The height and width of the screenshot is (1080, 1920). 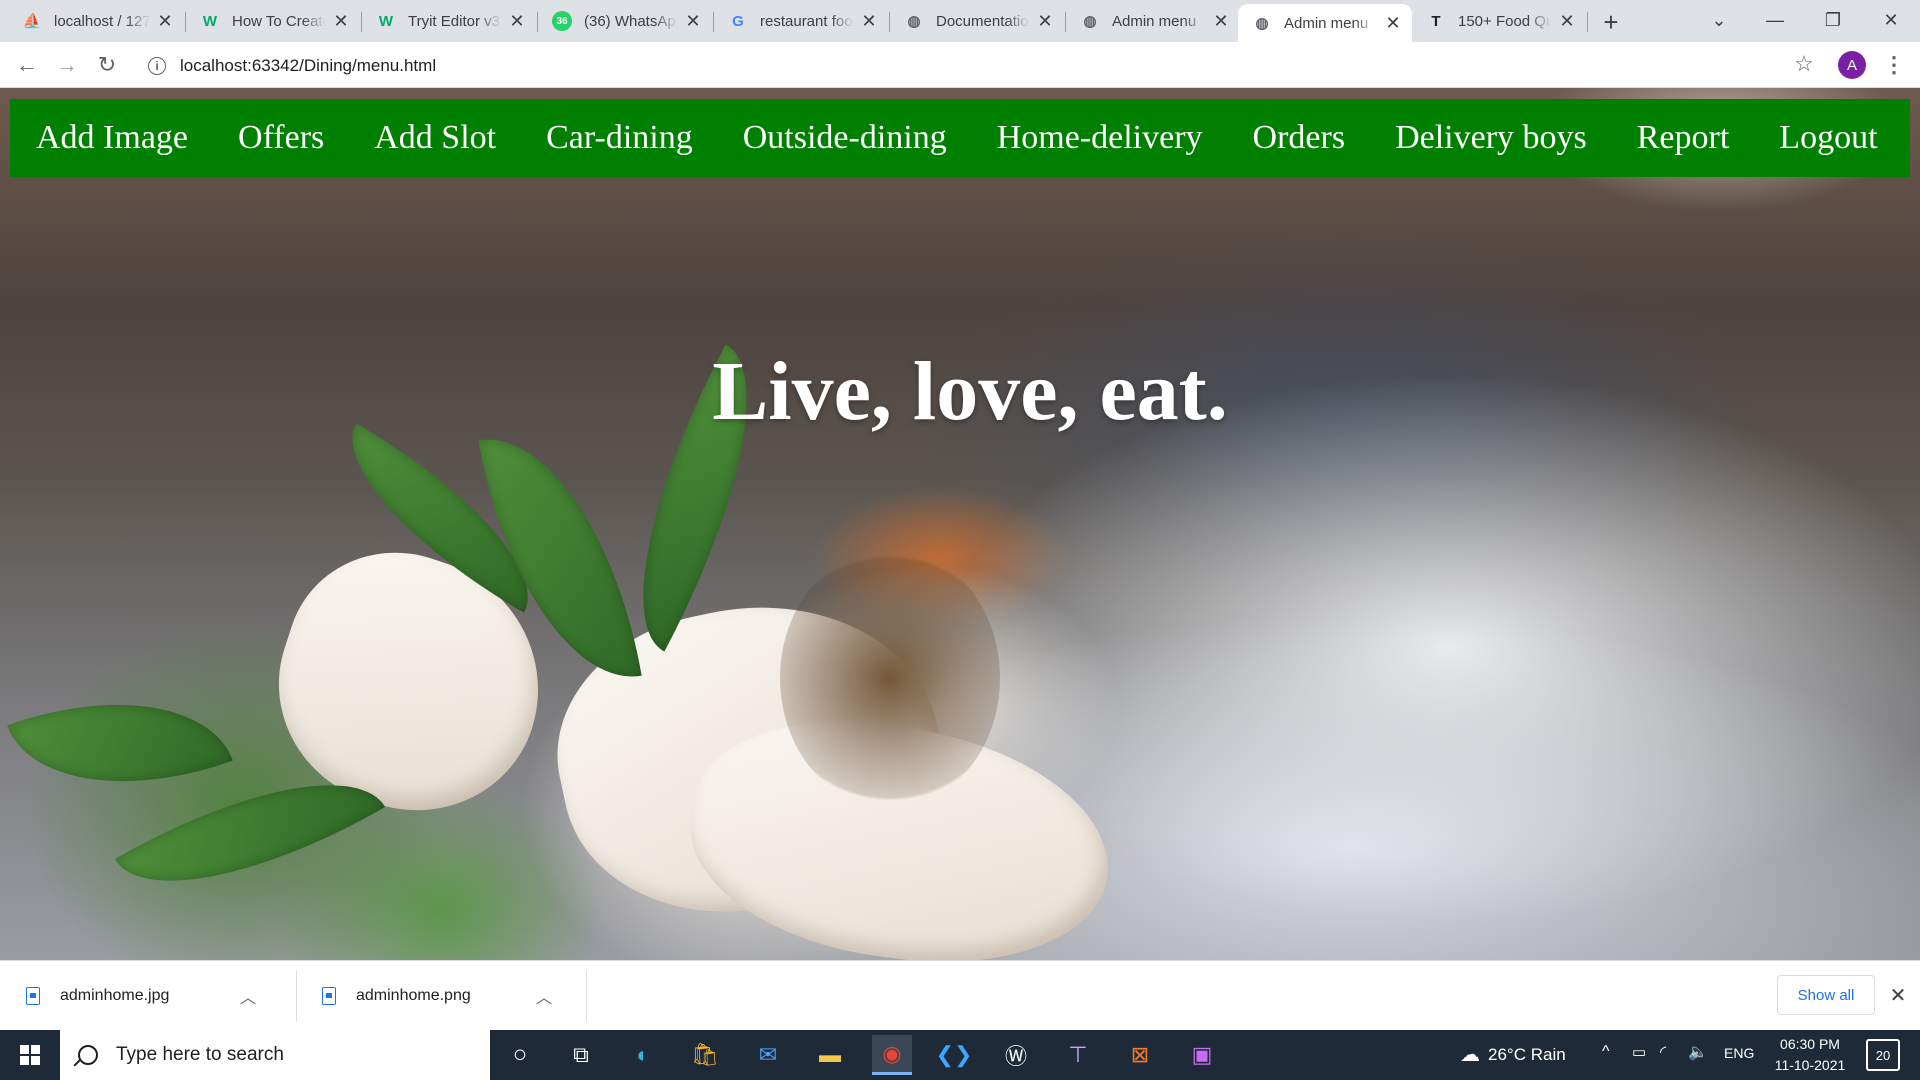 What do you see at coordinates (619, 138) in the screenshot?
I see `nav-car-dining: Car-dining` at bounding box center [619, 138].